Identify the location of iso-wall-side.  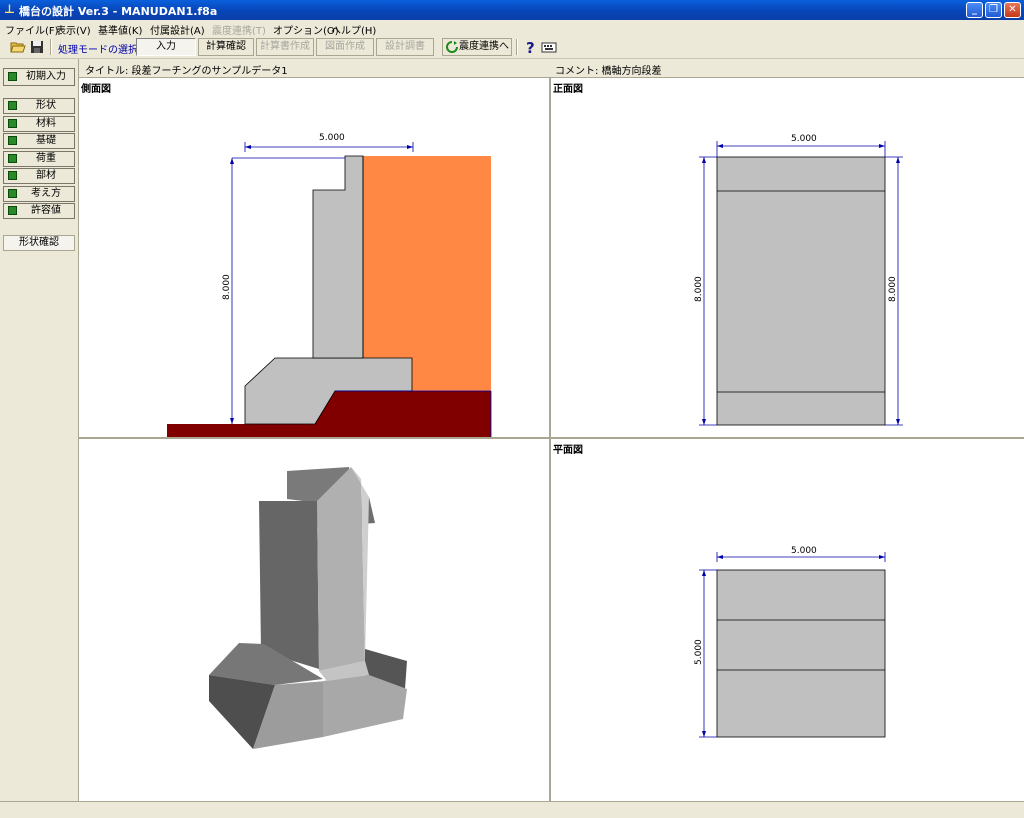
(341, 569).